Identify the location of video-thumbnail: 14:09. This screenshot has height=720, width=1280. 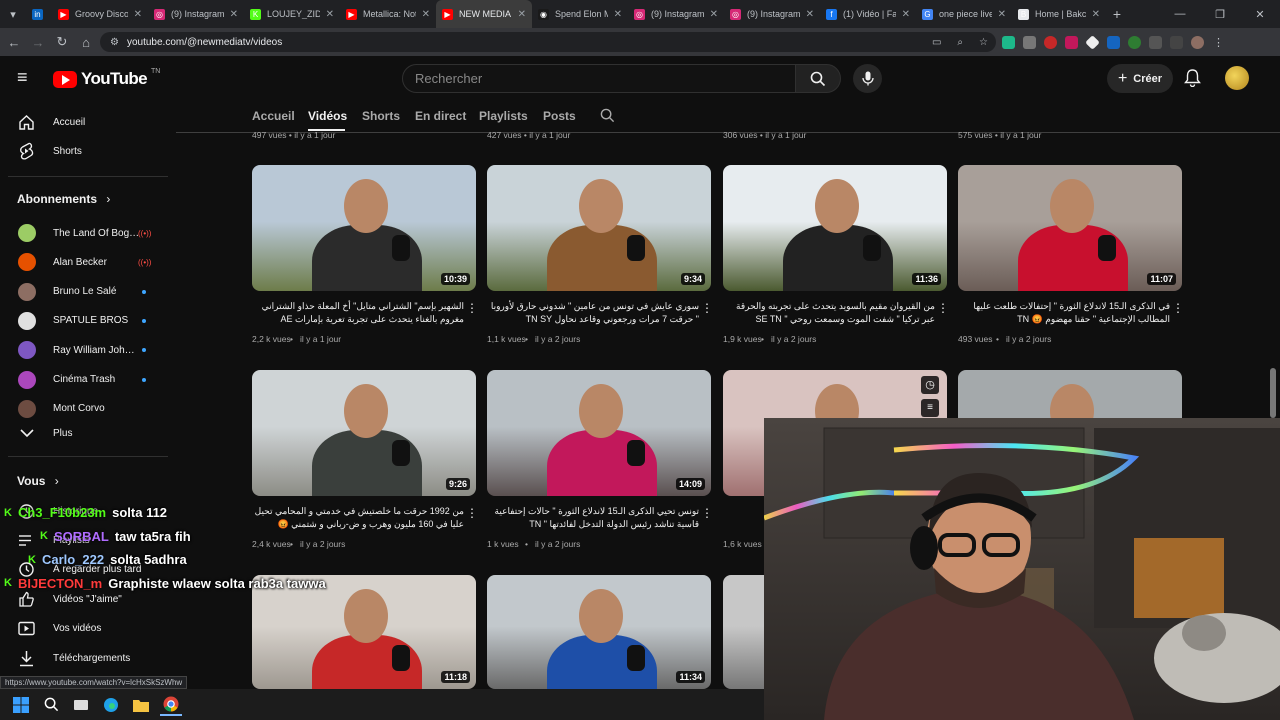
(599, 433).